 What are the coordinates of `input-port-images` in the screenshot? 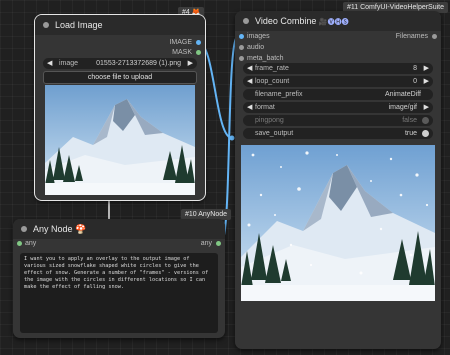 It's located at (241, 36).